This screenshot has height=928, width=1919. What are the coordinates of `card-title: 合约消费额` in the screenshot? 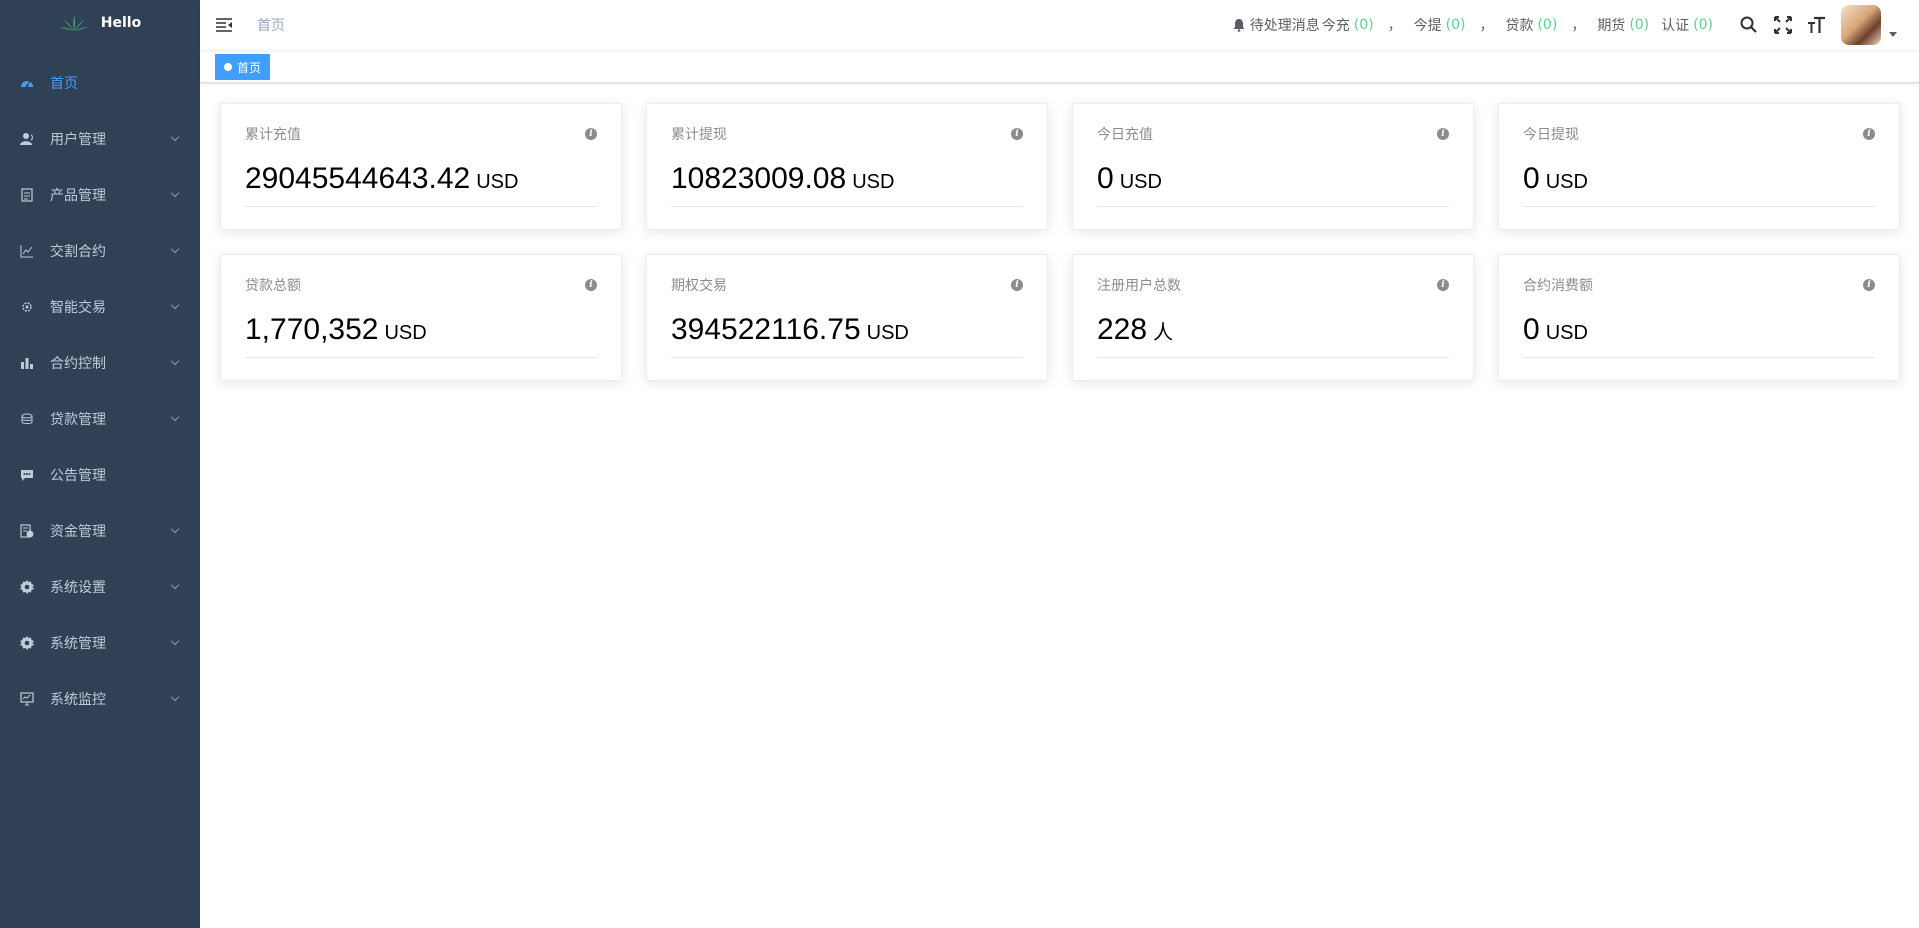 It's located at (1558, 286).